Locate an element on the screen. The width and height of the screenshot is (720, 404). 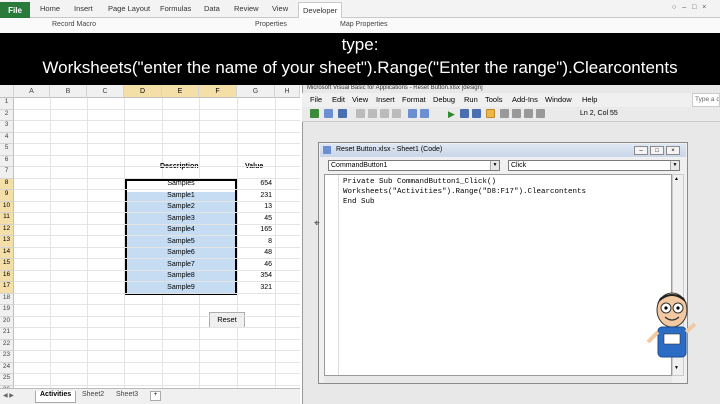
row-header-8: 8 is located at coordinates (7, 184).